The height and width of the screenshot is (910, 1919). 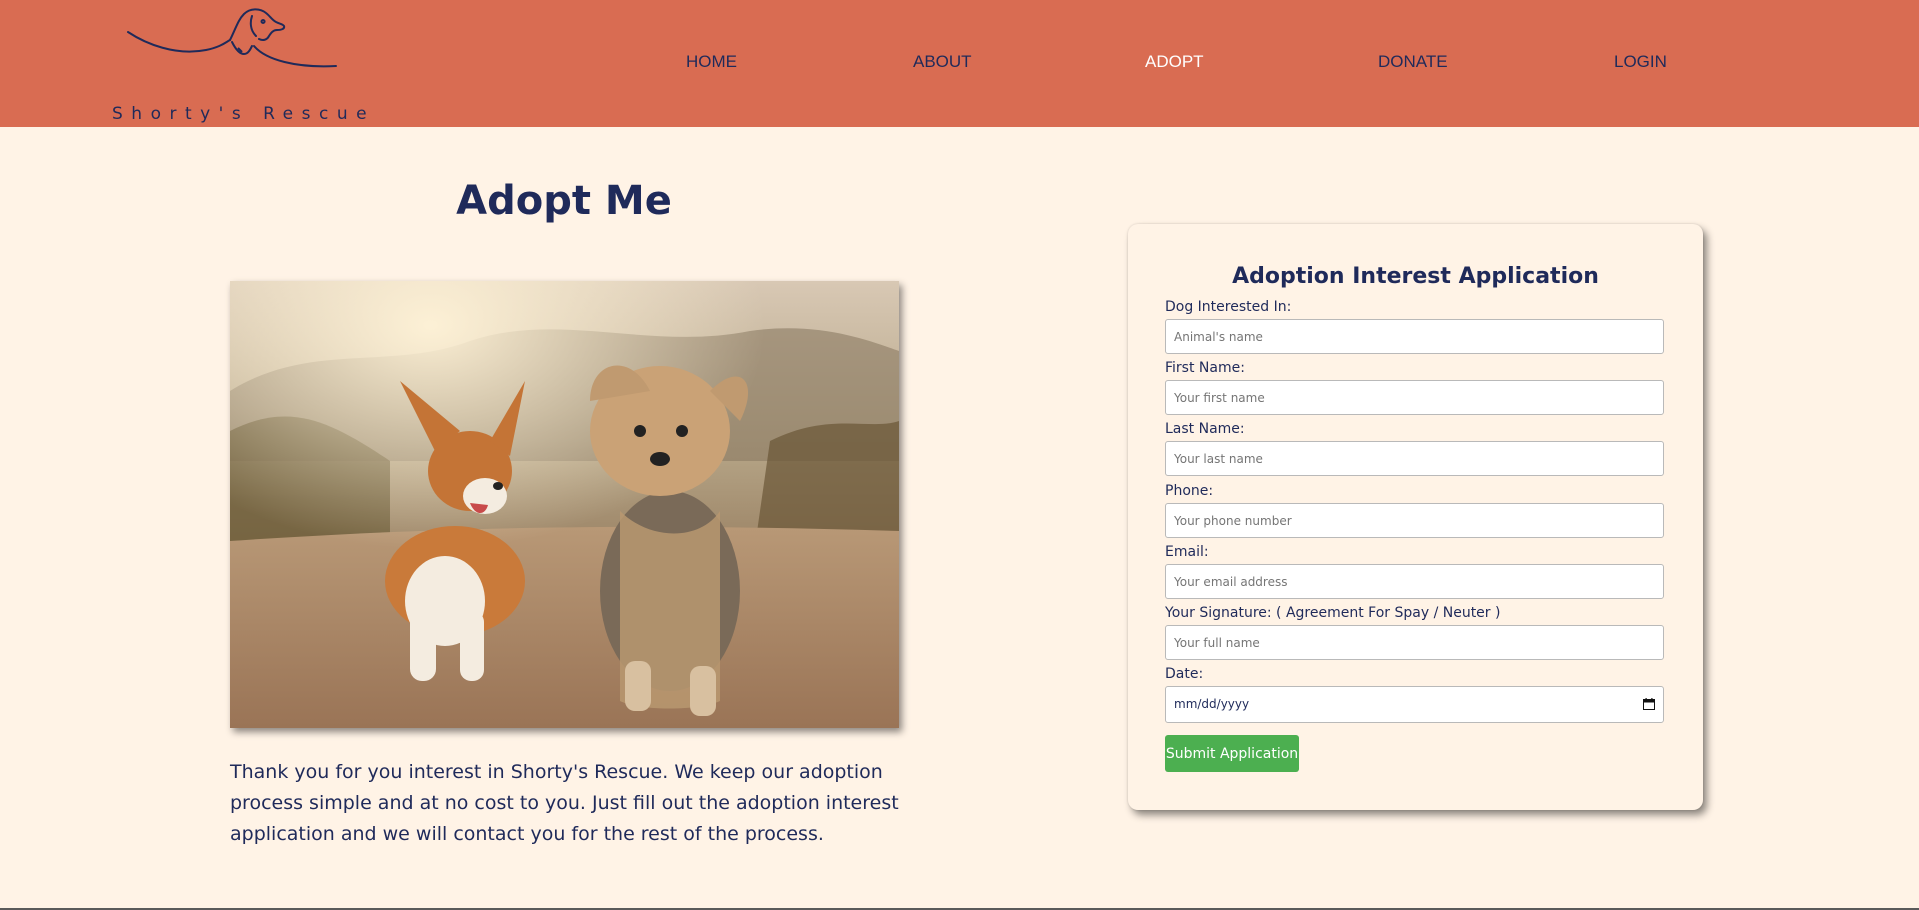 I want to click on submit-application-button: Submit Application, so click(x=1232, y=753).